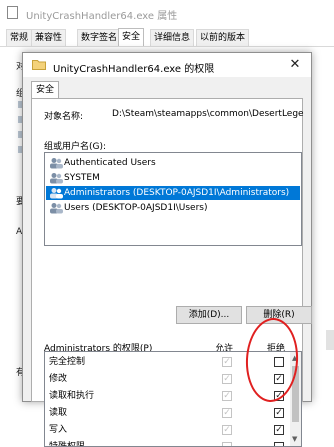 The width and height of the screenshot is (334, 447). Describe the element at coordinates (99, 37) in the screenshot. I see `tab-digital-signatures: 数字签名` at that location.